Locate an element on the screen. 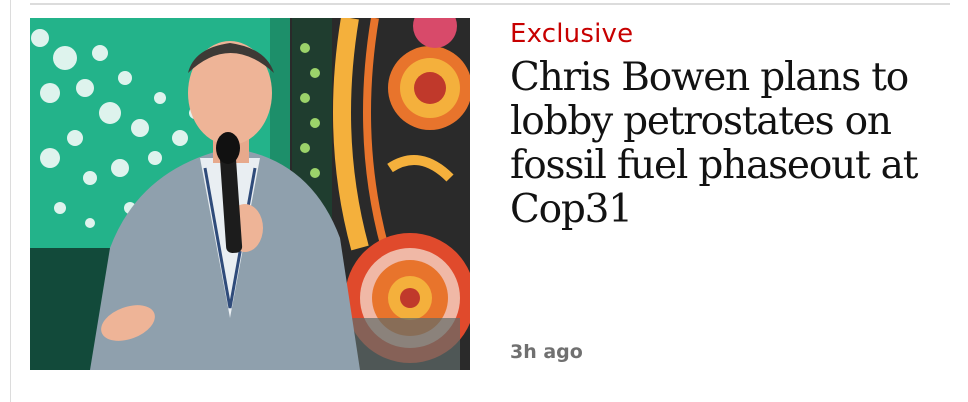 The height and width of the screenshot is (402, 968). article-timestamp: 3h ago is located at coordinates (546, 352).